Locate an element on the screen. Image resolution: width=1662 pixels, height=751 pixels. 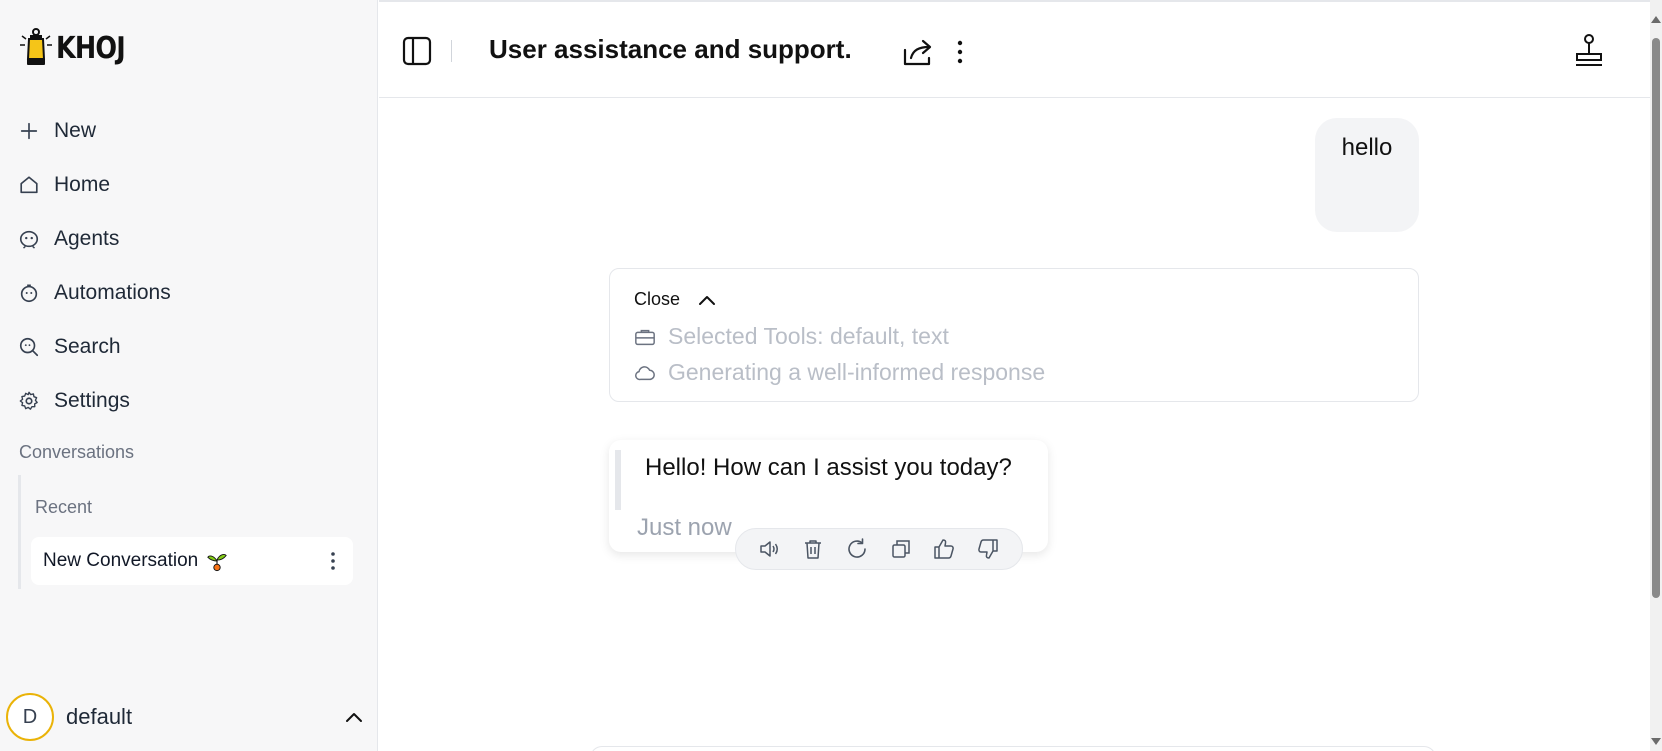
sidebar-item-label: Settings is located at coordinates (92, 400).